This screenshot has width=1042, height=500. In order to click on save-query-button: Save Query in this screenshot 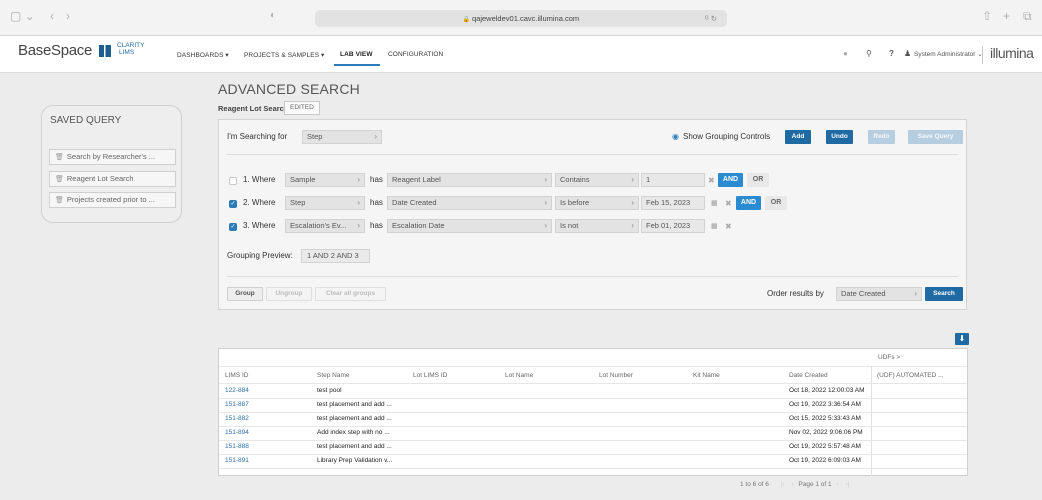, I will do `click(935, 137)`.